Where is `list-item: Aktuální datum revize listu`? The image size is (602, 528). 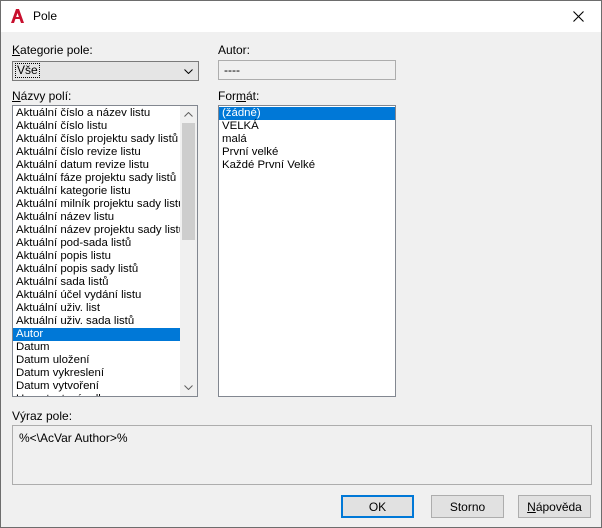
list-item: Aktuální datum revize listu is located at coordinates (105, 165).